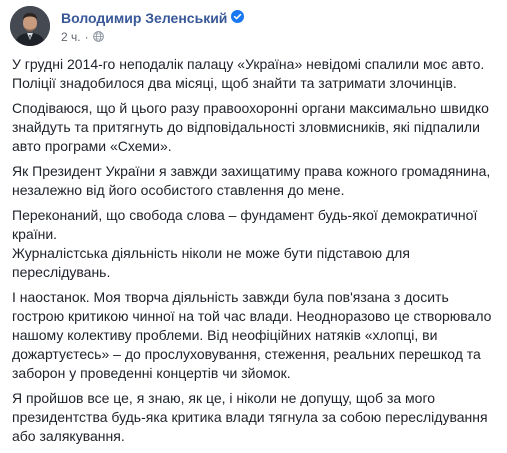 This screenshot has height=453, width=507. What do you see at coordinates (144, 18) in the screenshot?
I see `author-name-link: Володимир Зеленський` at bounding box center [144, 18].